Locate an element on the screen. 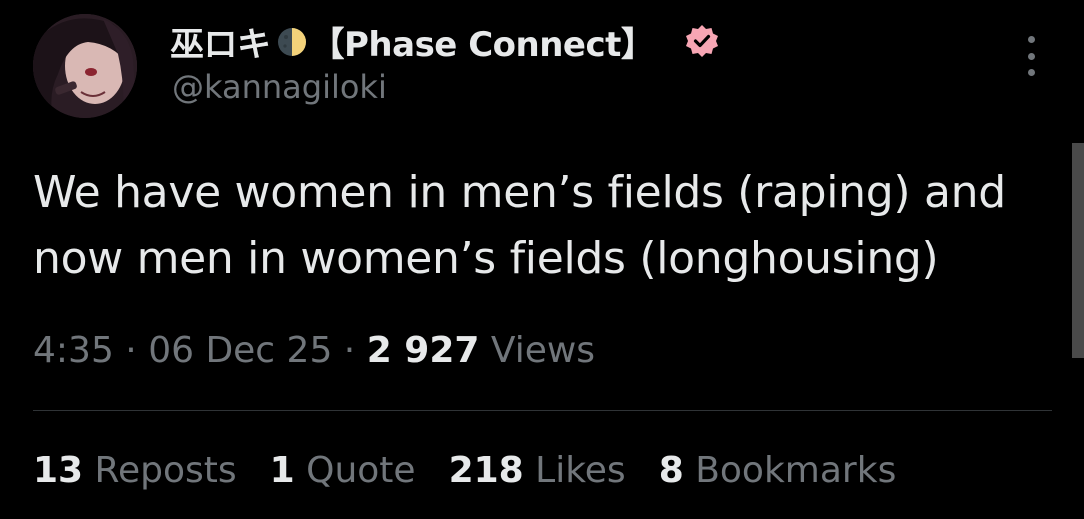  author-handle: @kannagiloki is located at coordinates (279, 87).